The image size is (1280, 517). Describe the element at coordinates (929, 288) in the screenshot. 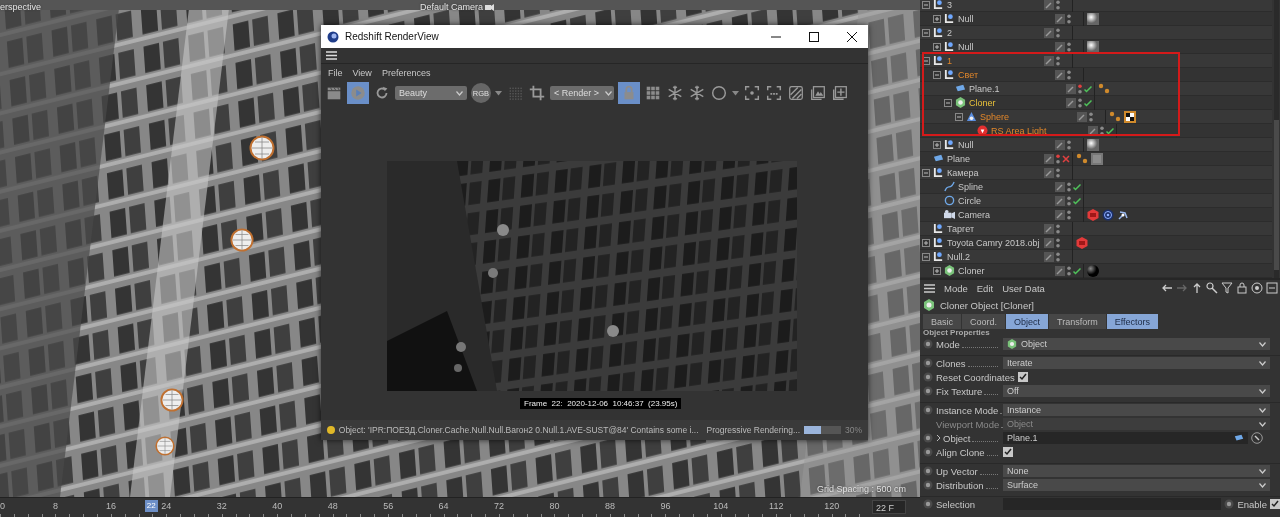

I see `menu-icon` at that location.